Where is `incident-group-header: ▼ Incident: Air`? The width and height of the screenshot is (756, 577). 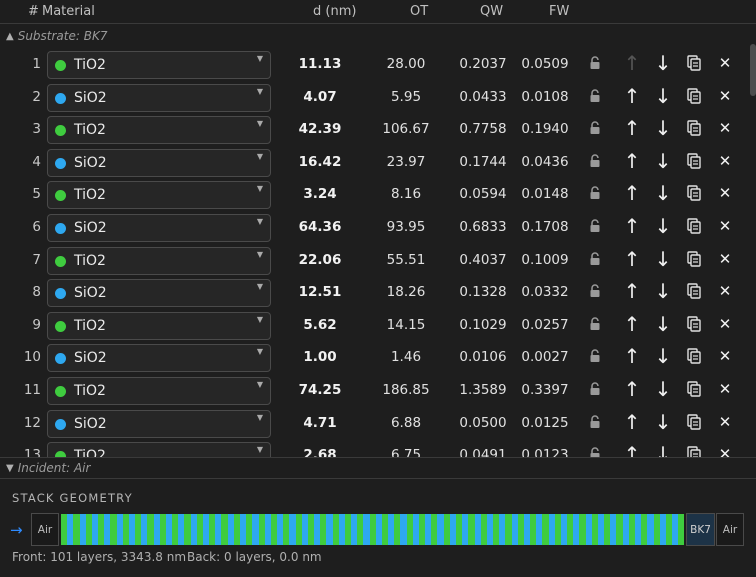 incident-group-header: ▼ Incident: Air is located at coordinates (378, 468).